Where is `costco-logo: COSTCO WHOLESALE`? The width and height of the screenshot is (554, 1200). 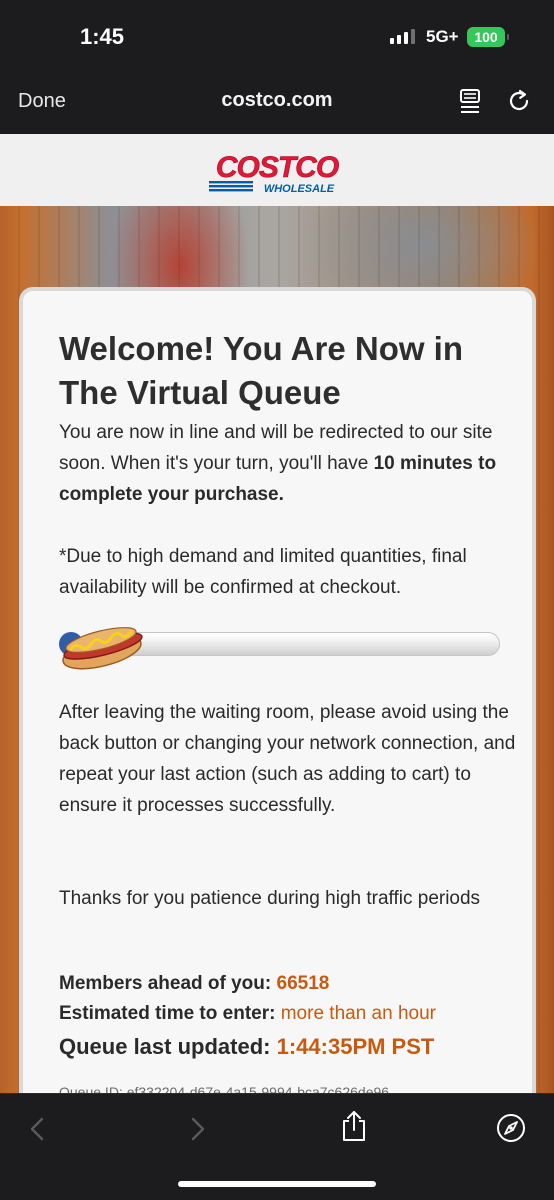 costco-logo: COSTCO WHOLESALE is located at coordinates (277, 171).